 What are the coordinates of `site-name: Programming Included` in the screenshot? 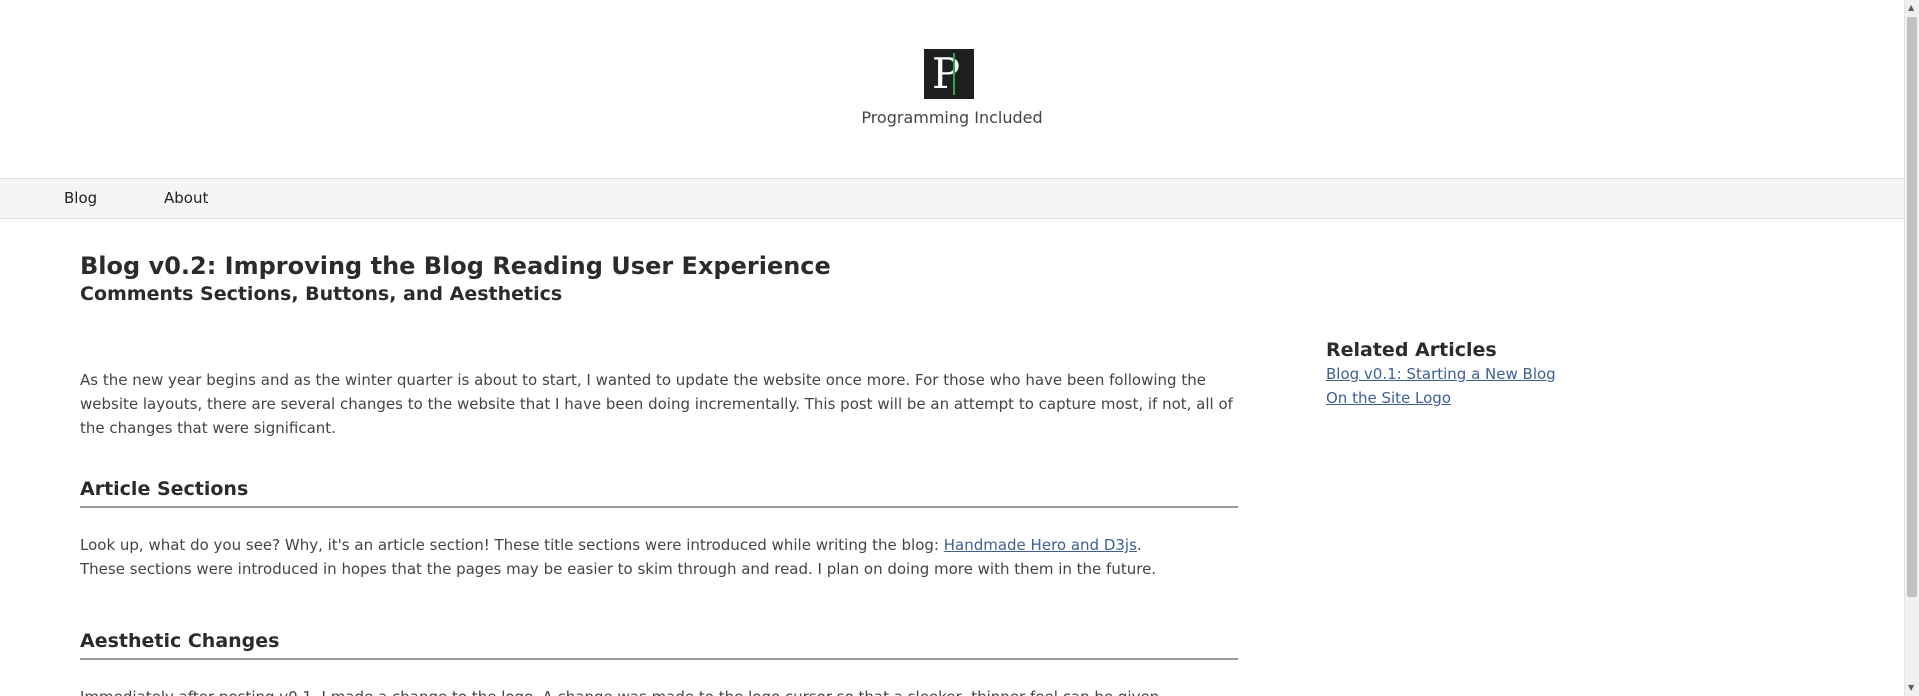 It's located at (952, 117).